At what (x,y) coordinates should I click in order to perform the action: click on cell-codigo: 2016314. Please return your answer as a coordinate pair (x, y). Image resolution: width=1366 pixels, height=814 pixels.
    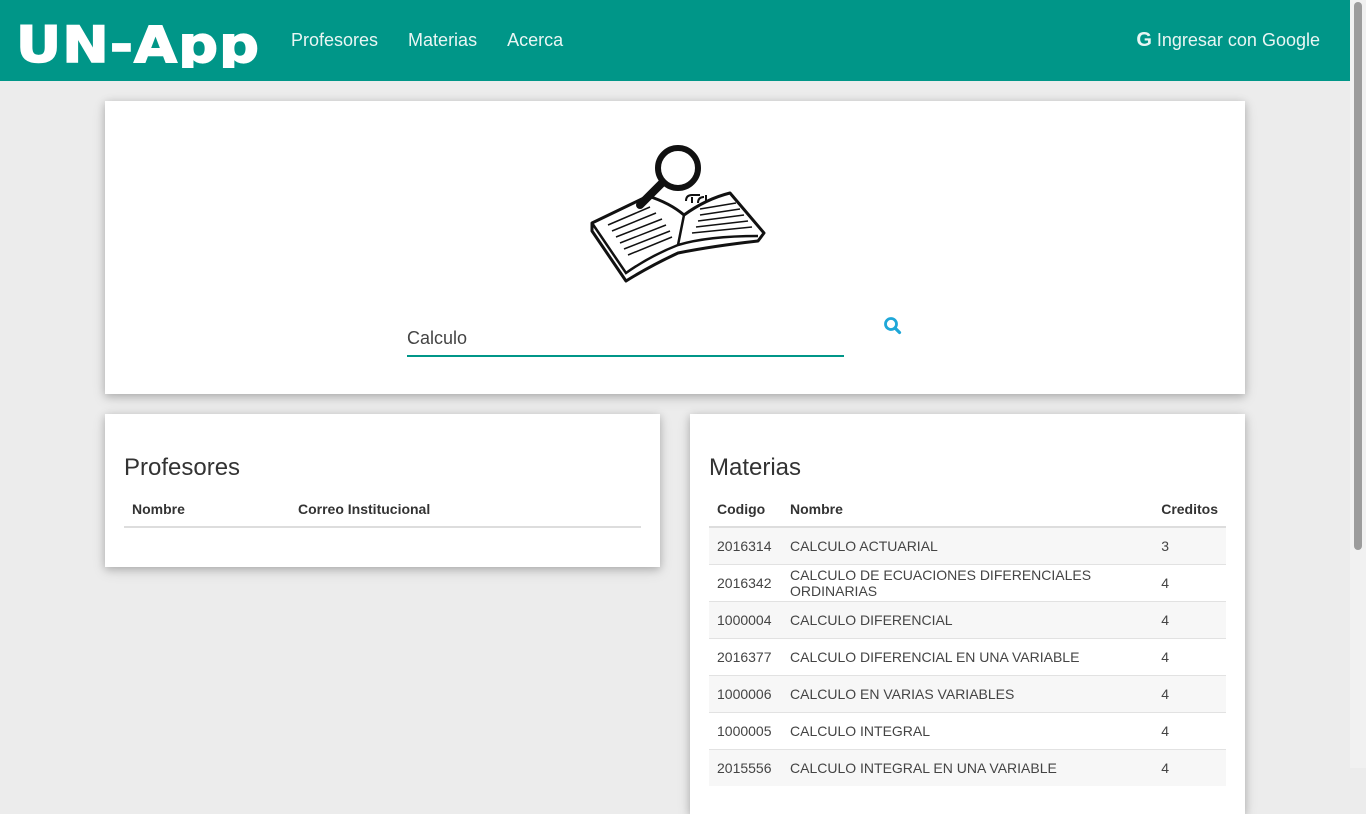
    Looking at the image, I should click on (745, 545).